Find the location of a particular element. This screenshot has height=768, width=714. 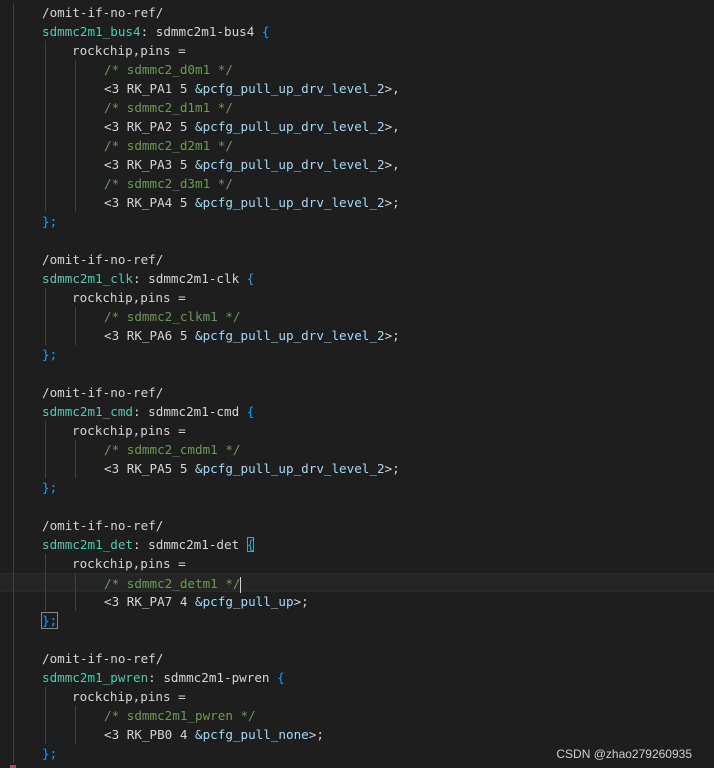

node-label: sdmmc2m1_pwren is located at coordinates (95, 677).